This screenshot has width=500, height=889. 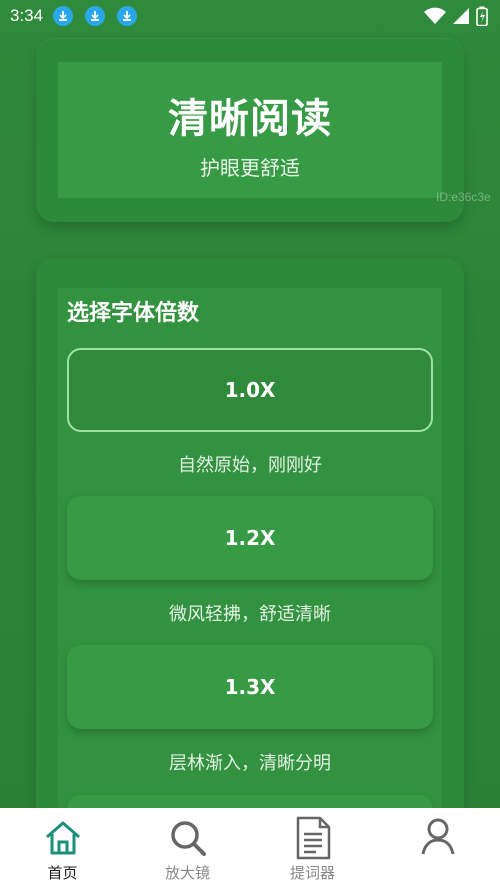 What do you see at coordinates (482, 18) in the screenshot?
I see `battery-icon` at bounding box center [482, 18].